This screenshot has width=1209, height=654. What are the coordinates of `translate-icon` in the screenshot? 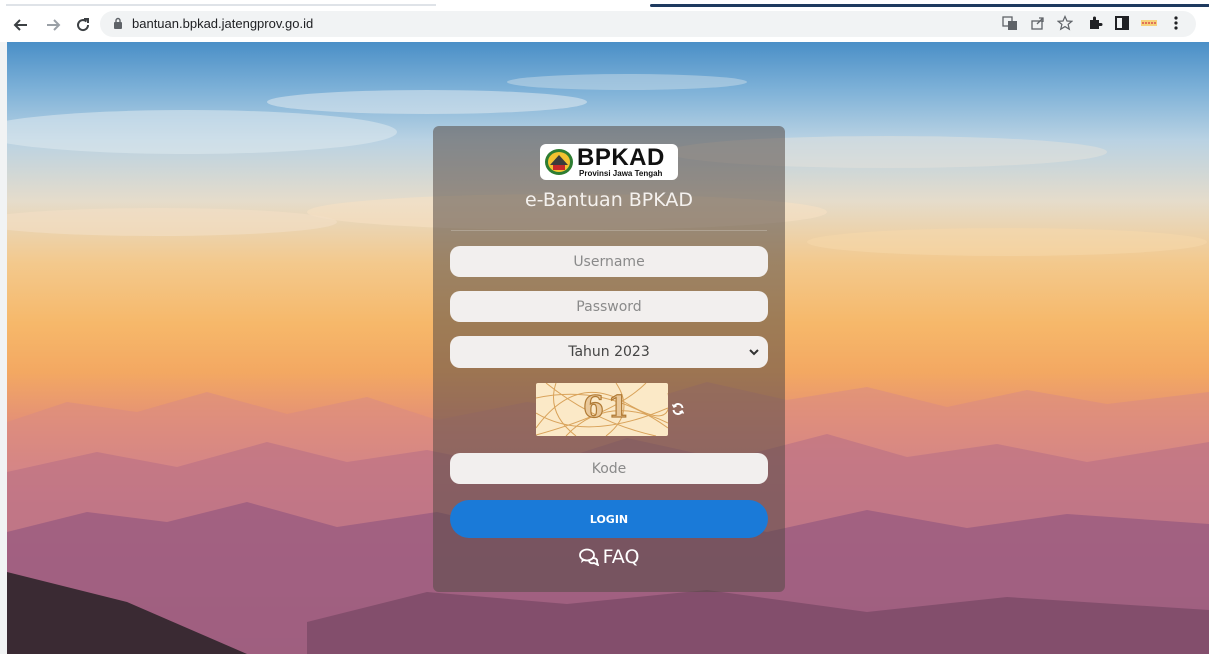 It's located at (1010, 23).